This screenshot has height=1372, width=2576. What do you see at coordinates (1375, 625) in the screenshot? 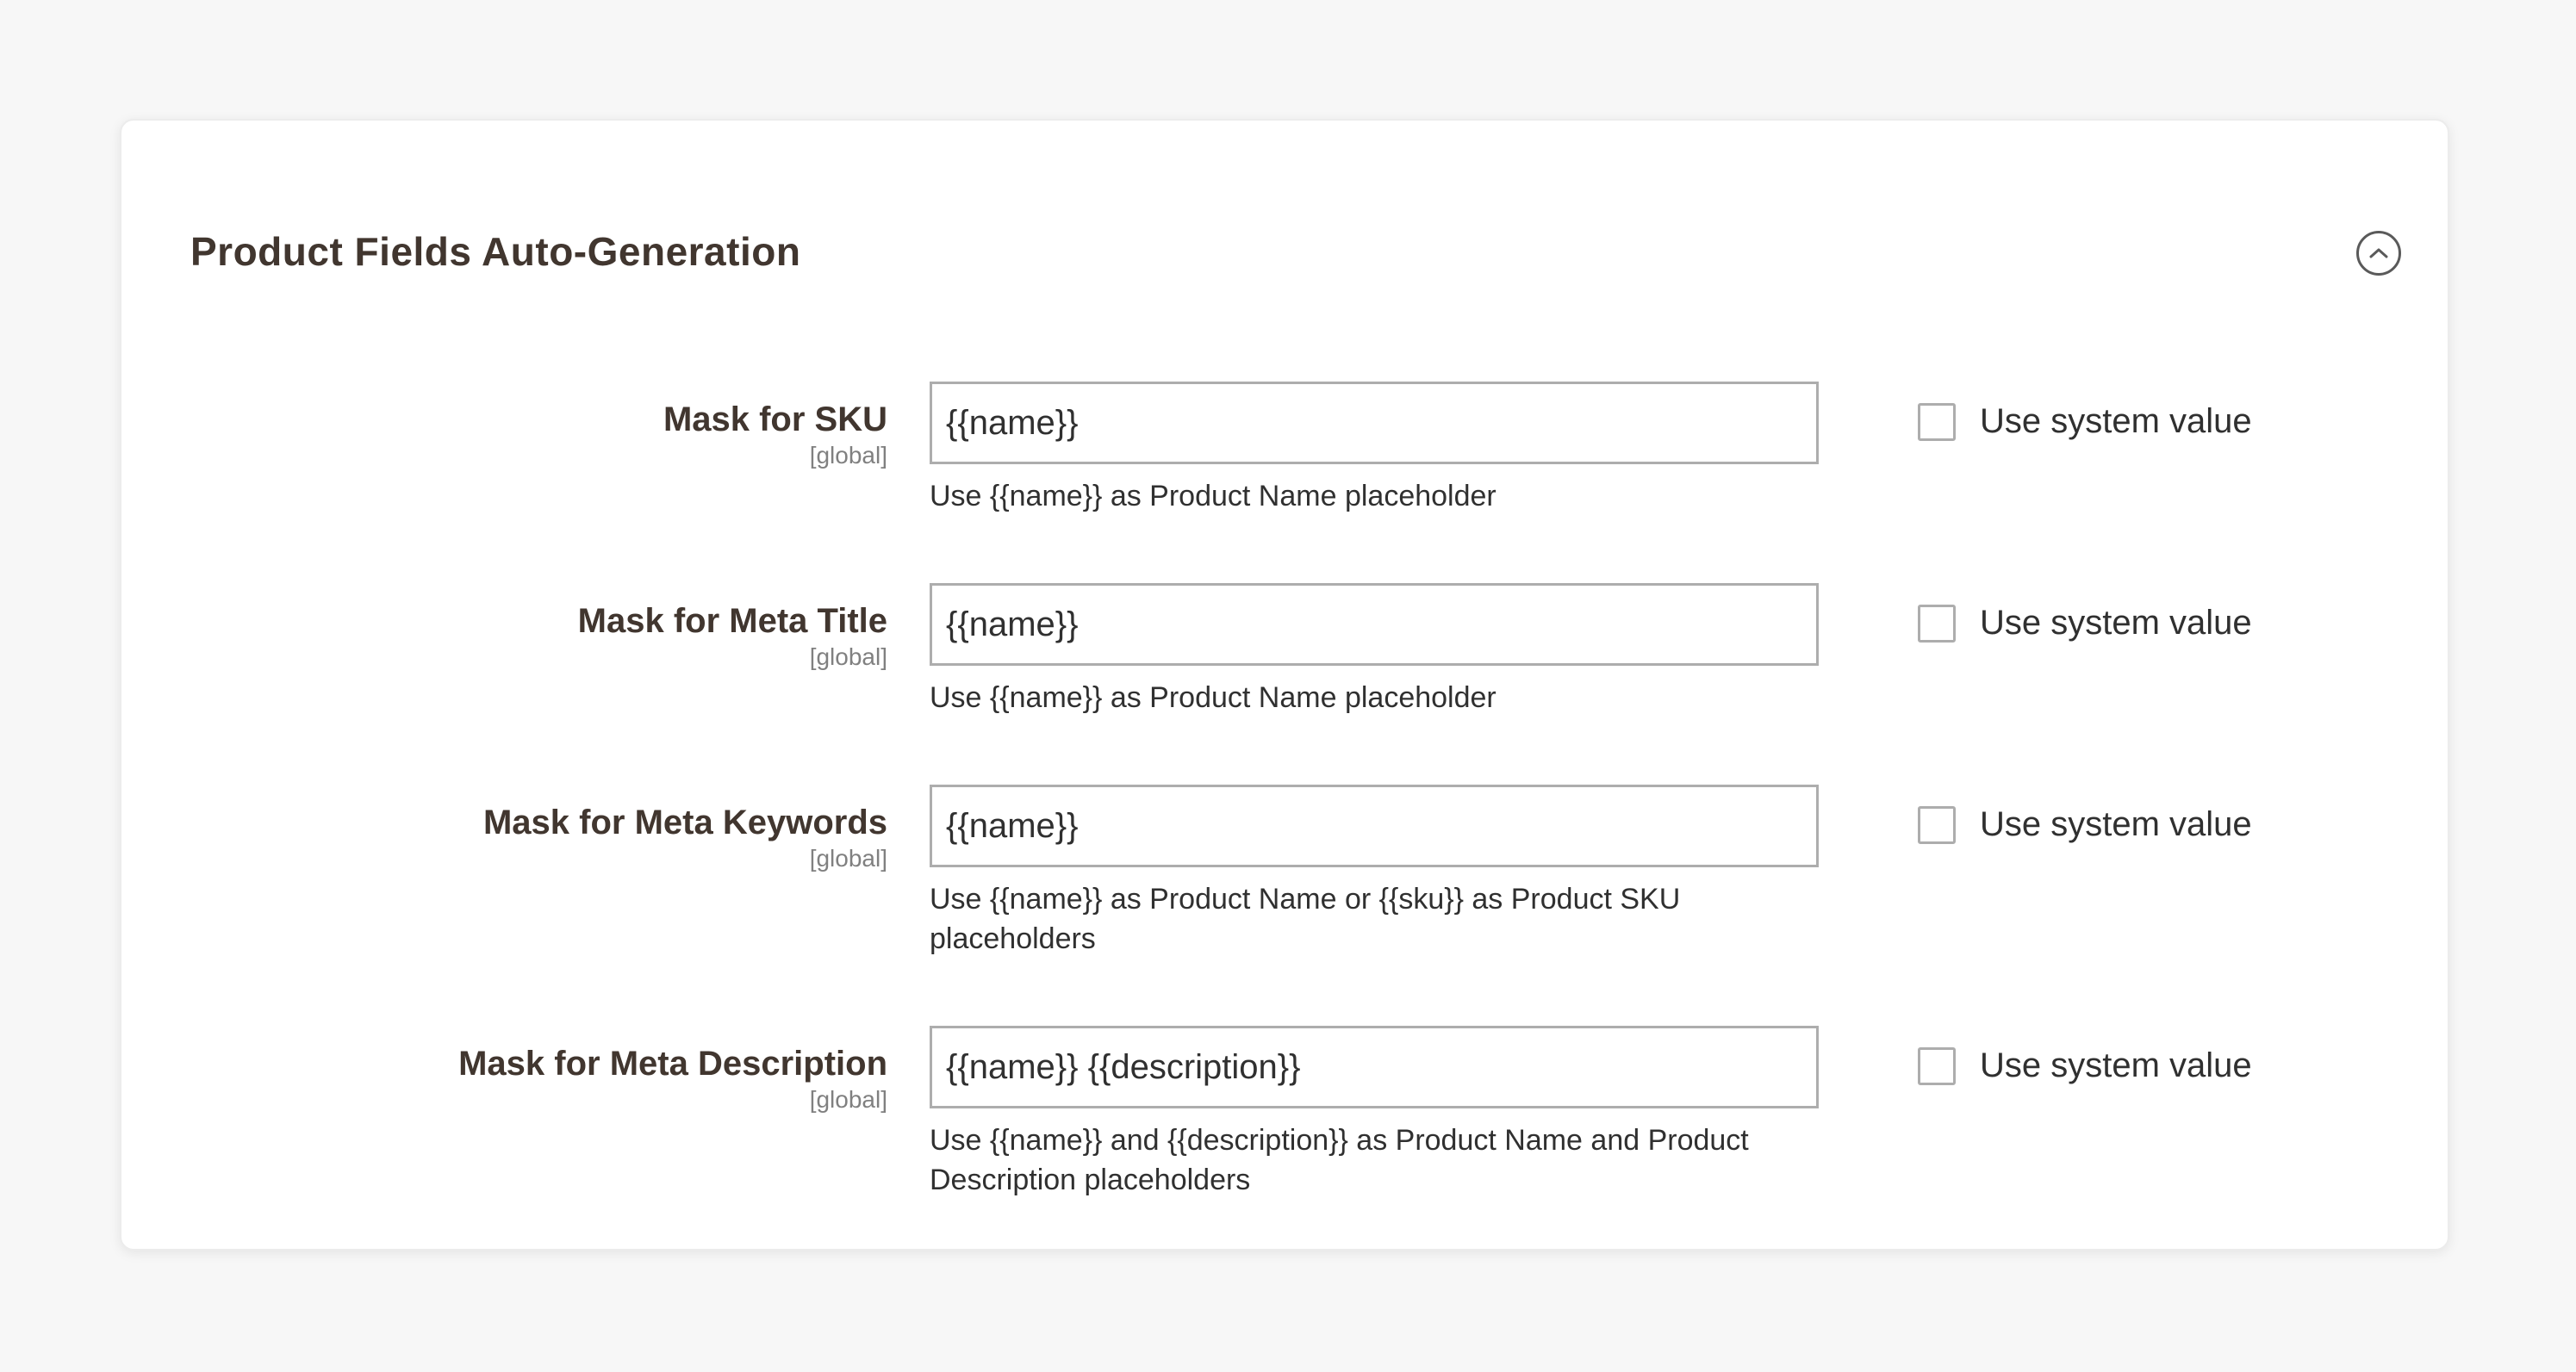
I see `mask-meta-title-input` at bounding box center [1375, 625].